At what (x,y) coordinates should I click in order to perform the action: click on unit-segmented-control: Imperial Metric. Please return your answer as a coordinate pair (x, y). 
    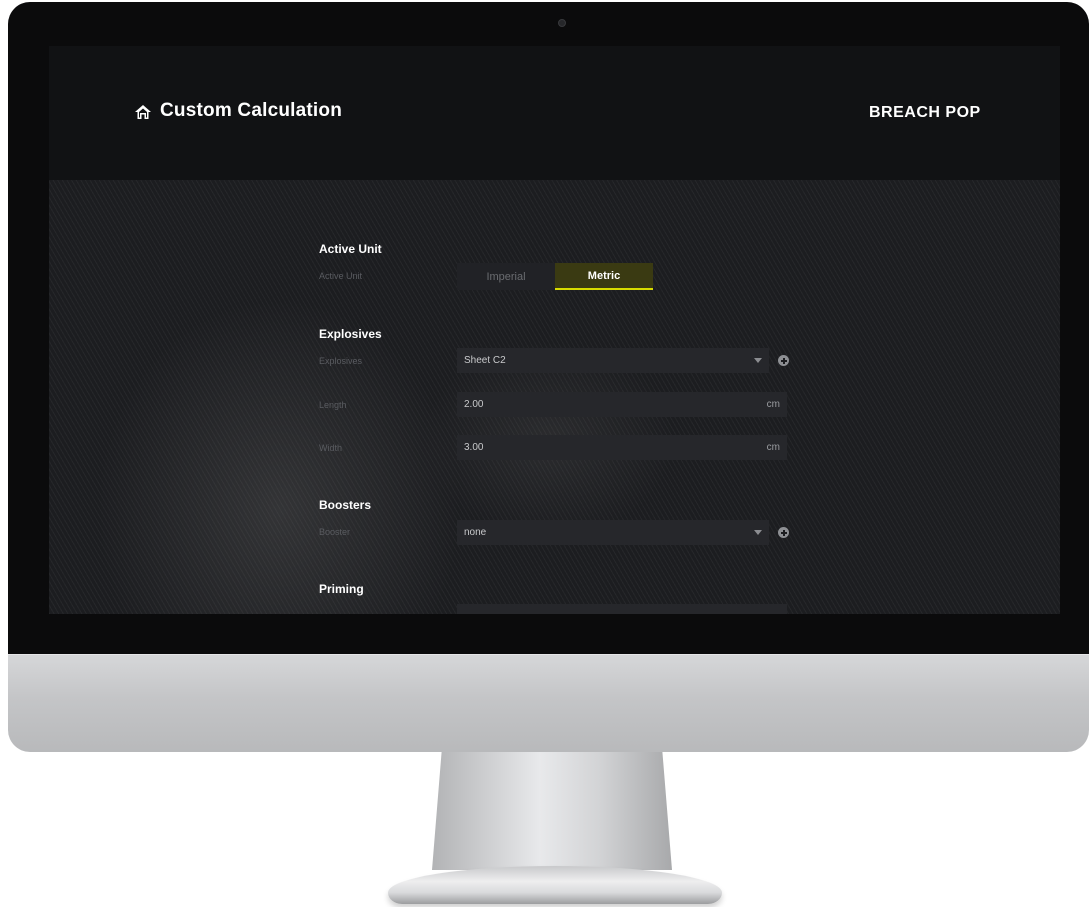
    Looking at the image, I should click on (555, 276).